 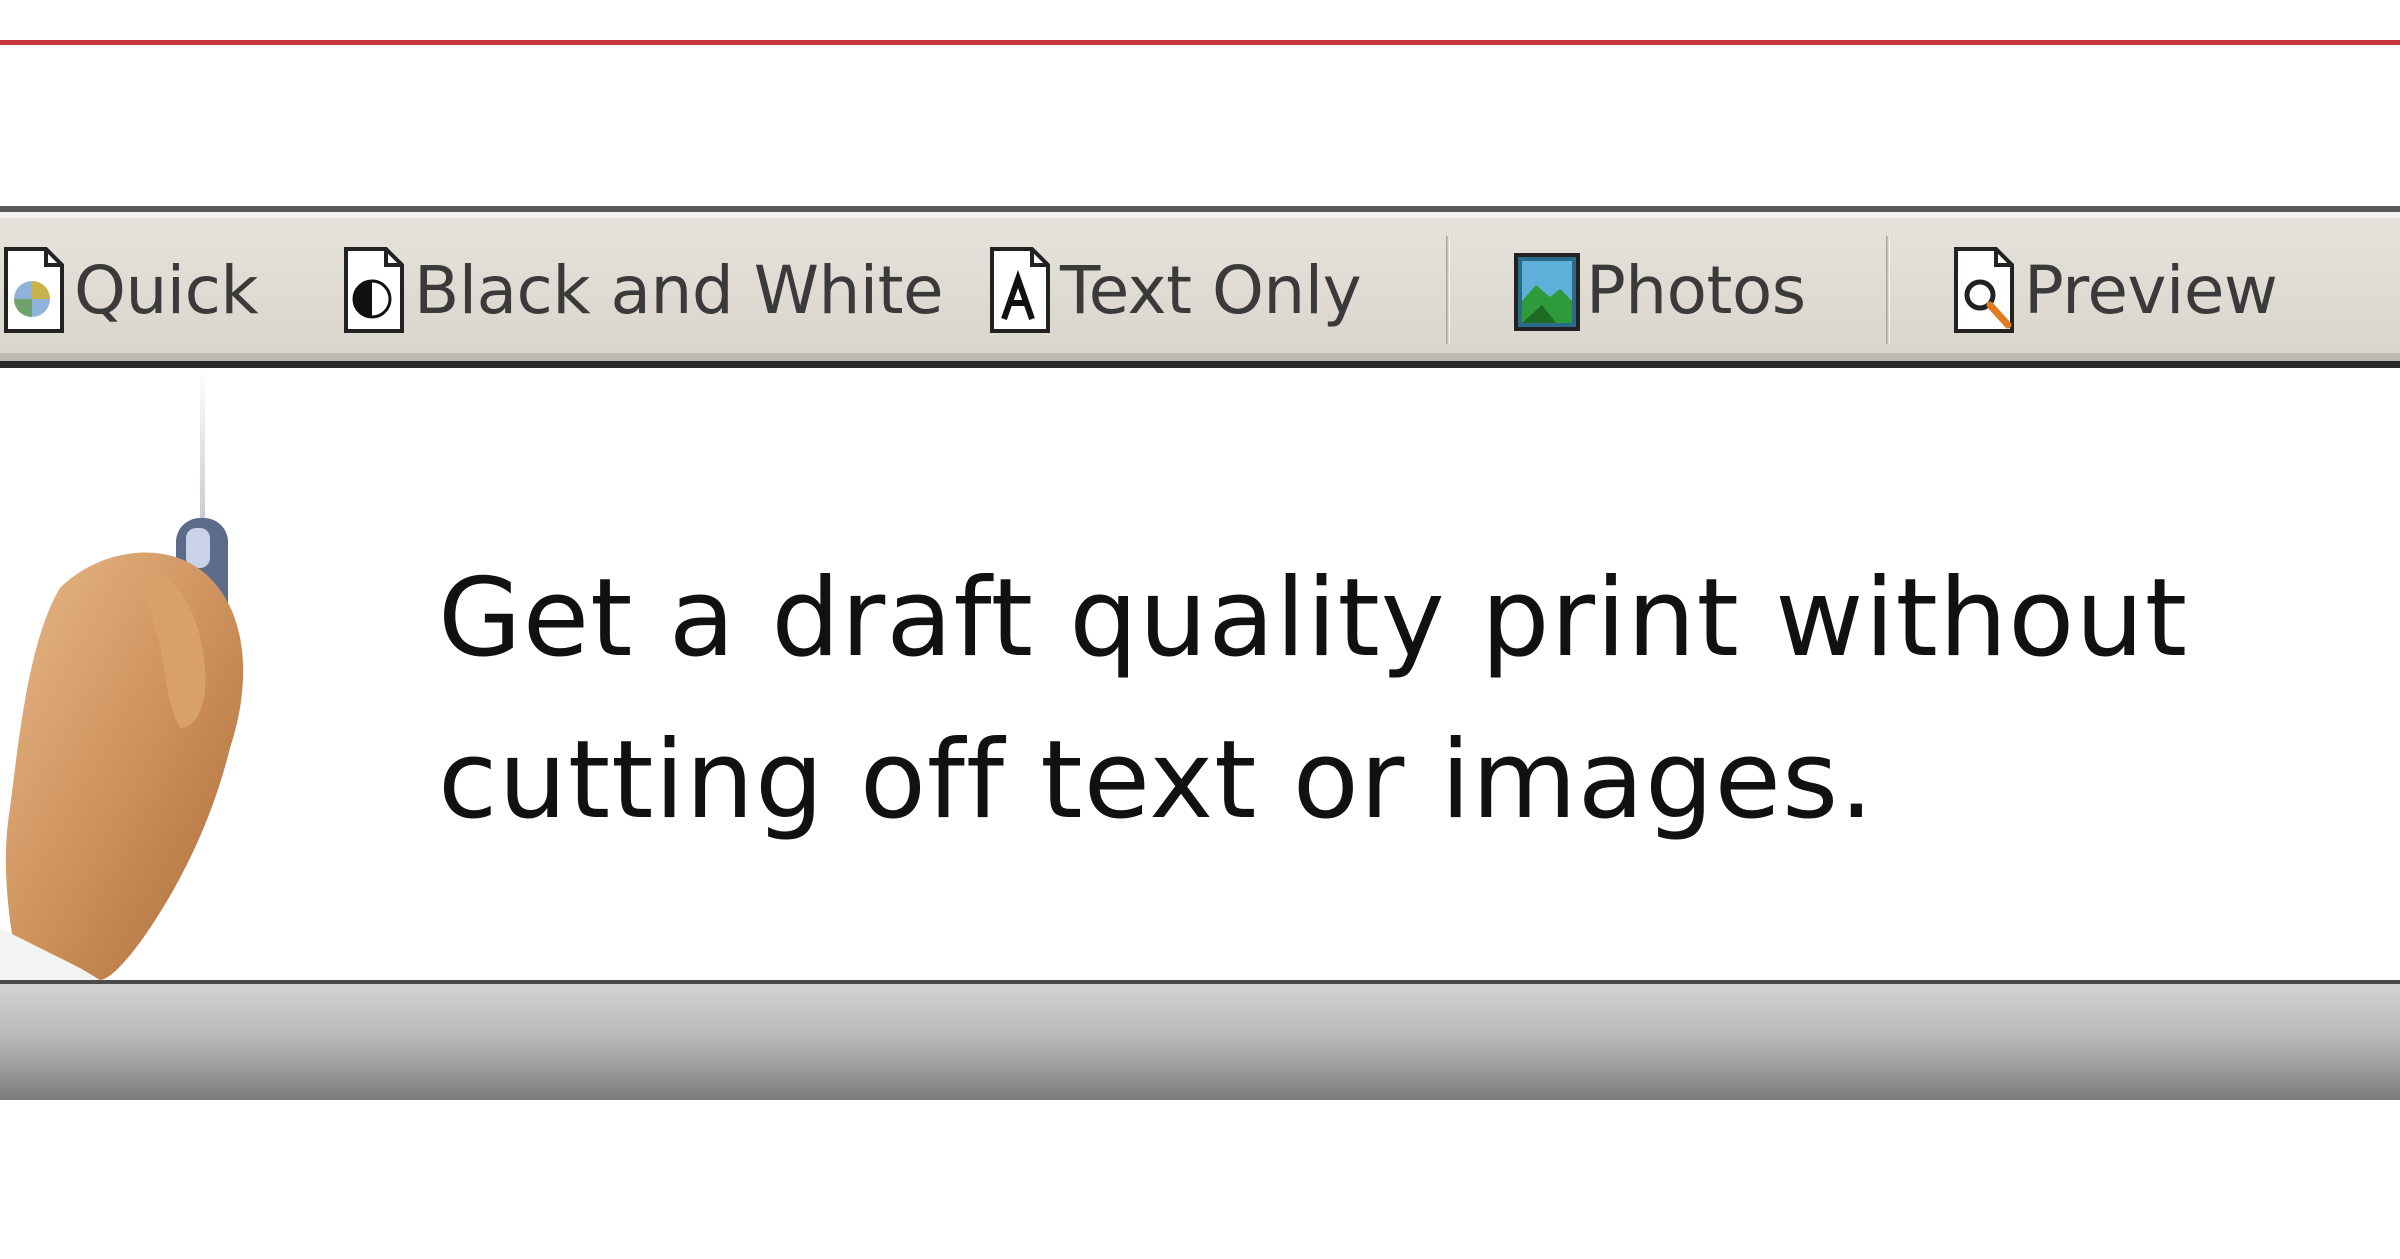 I want to click on bottom-bar, so click(x=1200, y=1040).